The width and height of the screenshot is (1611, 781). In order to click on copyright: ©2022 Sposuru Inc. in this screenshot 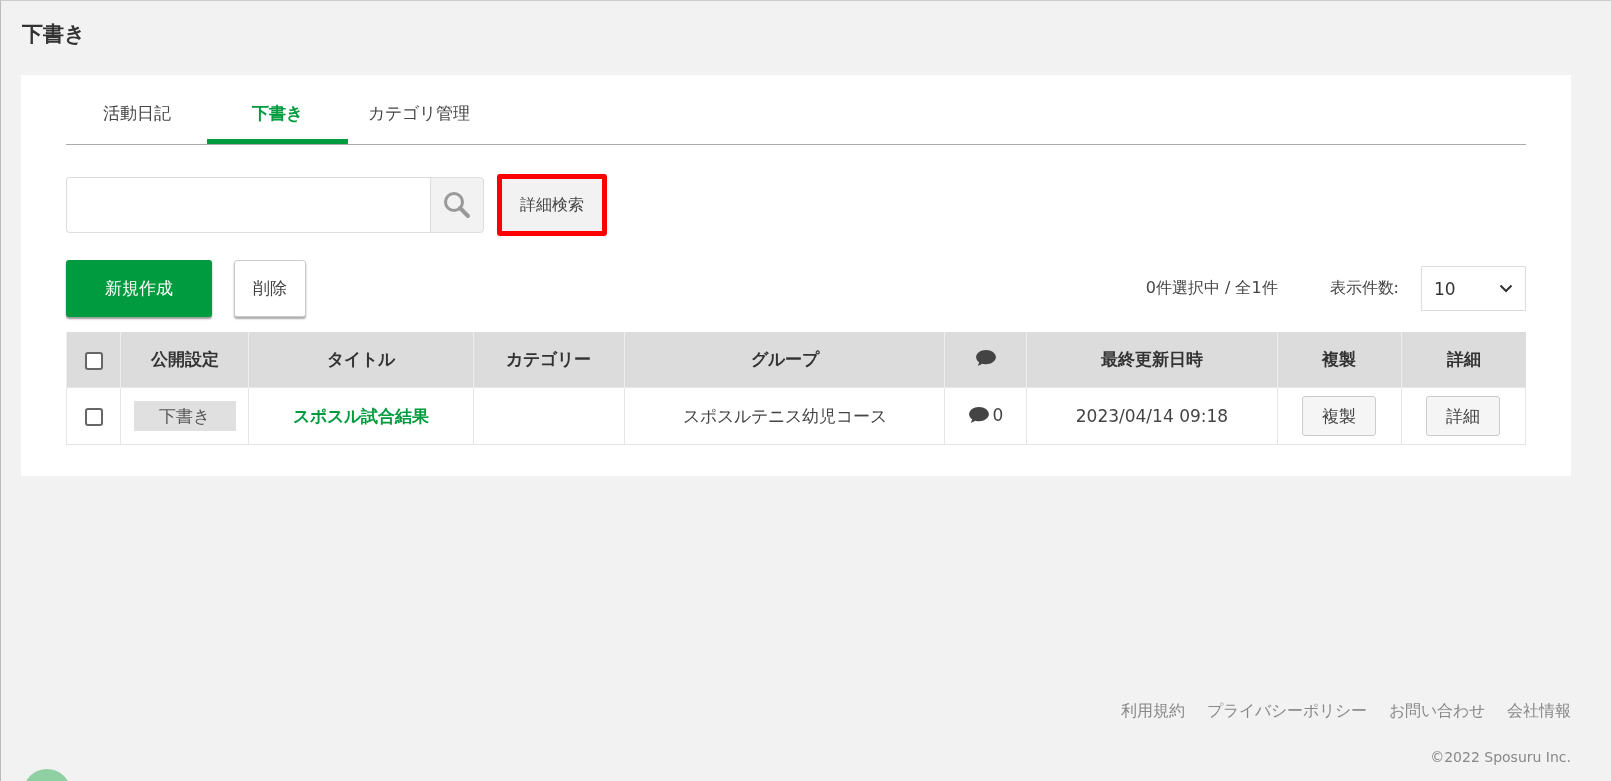, I will do `click(1500, 757)`.